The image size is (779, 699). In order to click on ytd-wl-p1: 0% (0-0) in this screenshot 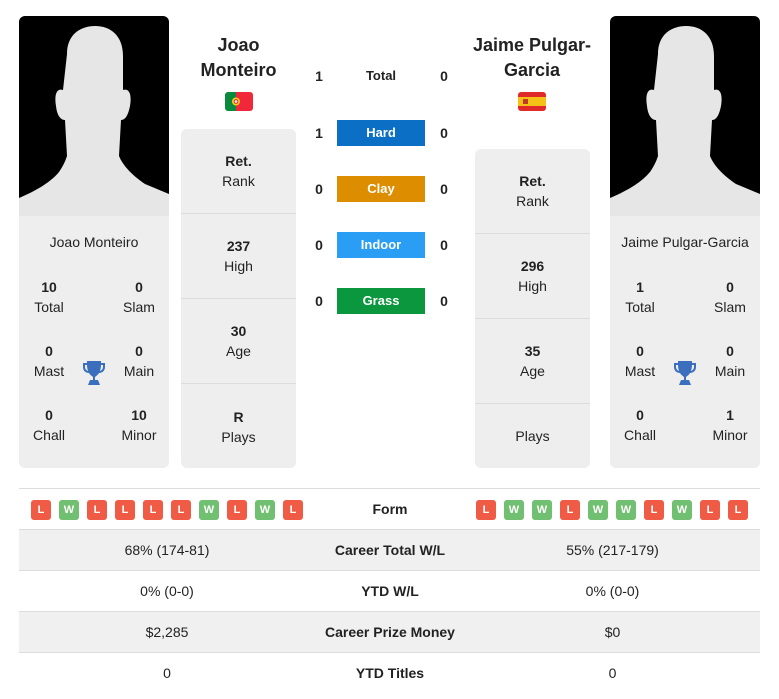, I will do `click(167, 591)`.